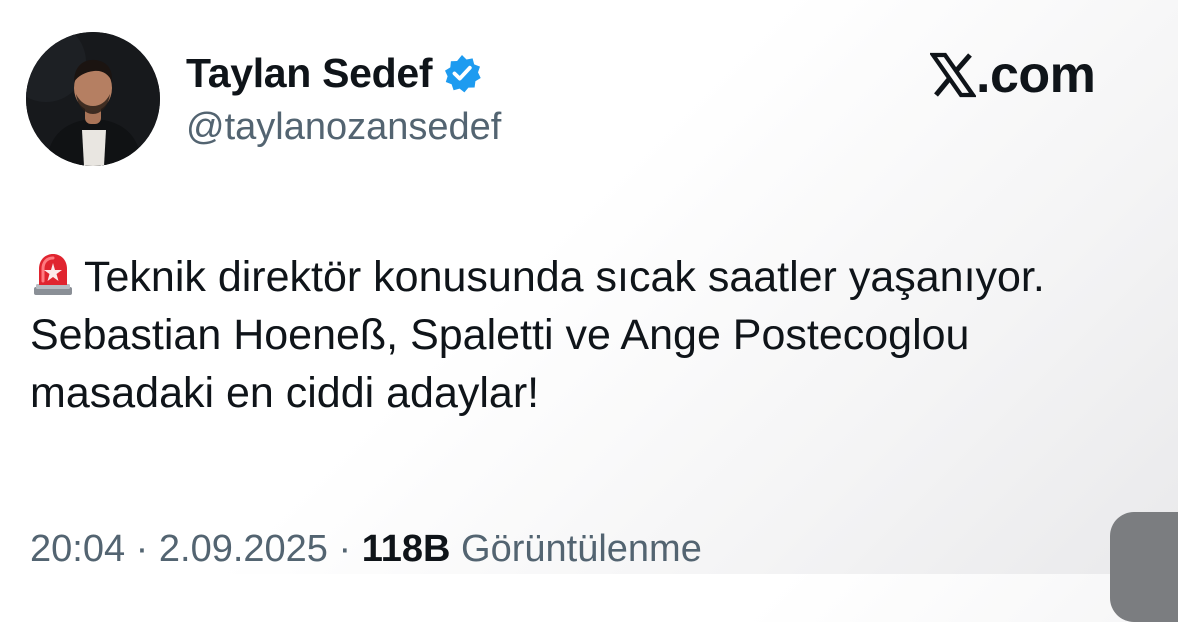 The width and height of the screenshot is (1178, 622). What do you see at coordinates (953, 75) in the screenshot?
I see `x-logo-icon` at bounding box center [953, 75].